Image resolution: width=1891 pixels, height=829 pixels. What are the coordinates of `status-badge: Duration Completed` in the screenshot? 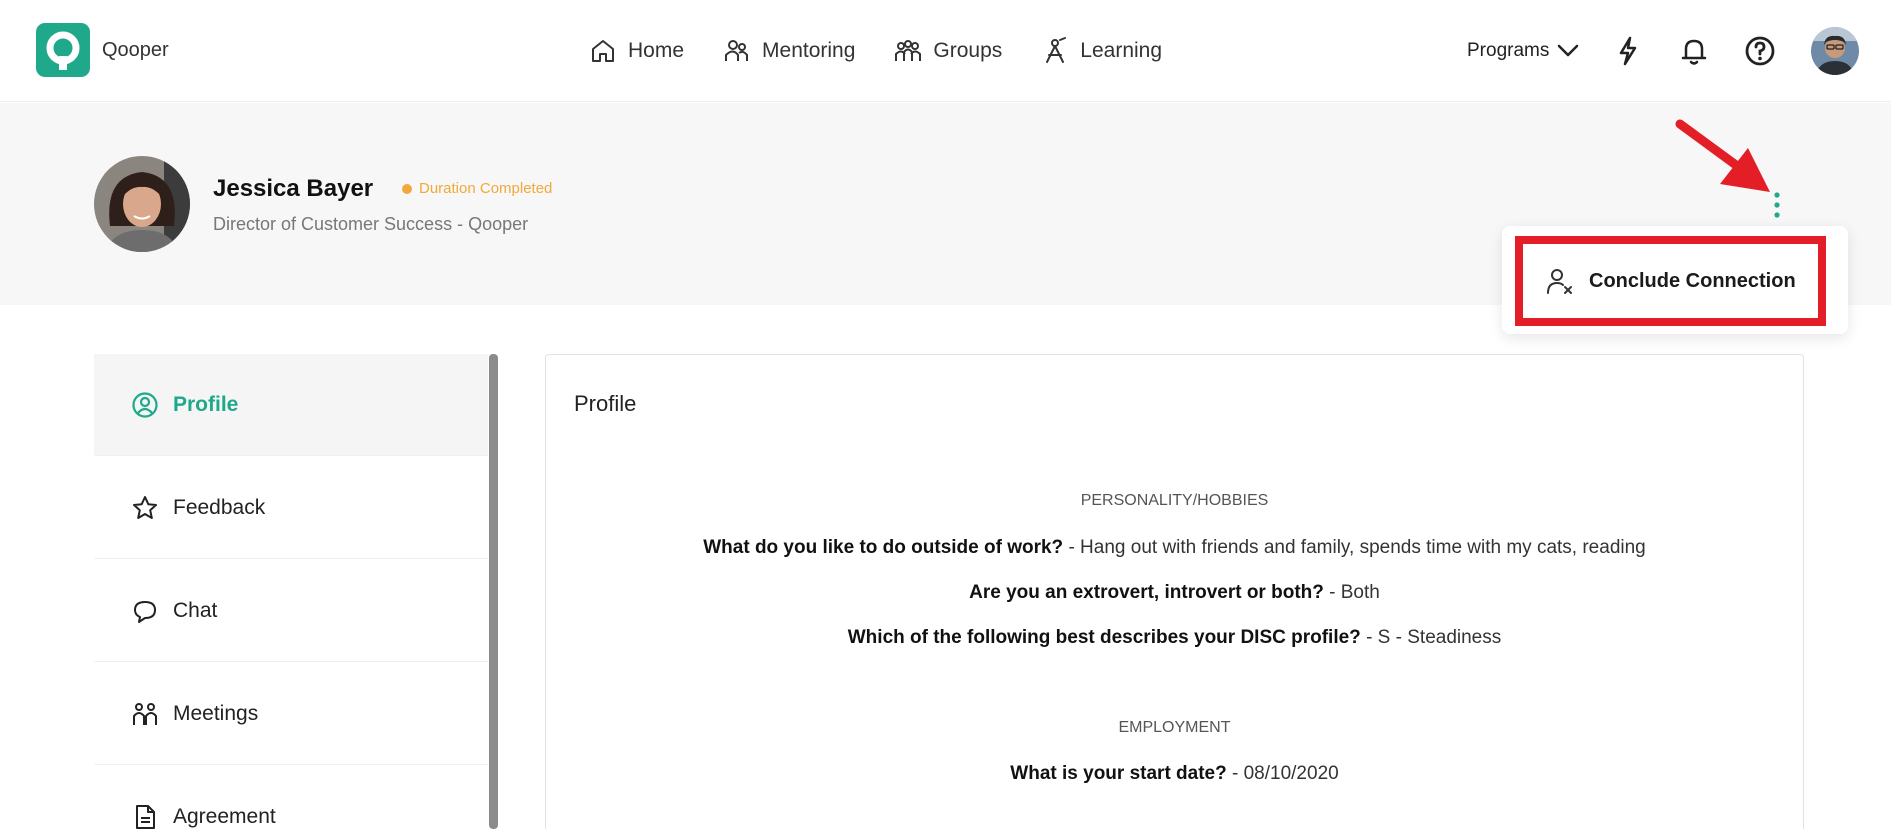 It's located at (477, 188).